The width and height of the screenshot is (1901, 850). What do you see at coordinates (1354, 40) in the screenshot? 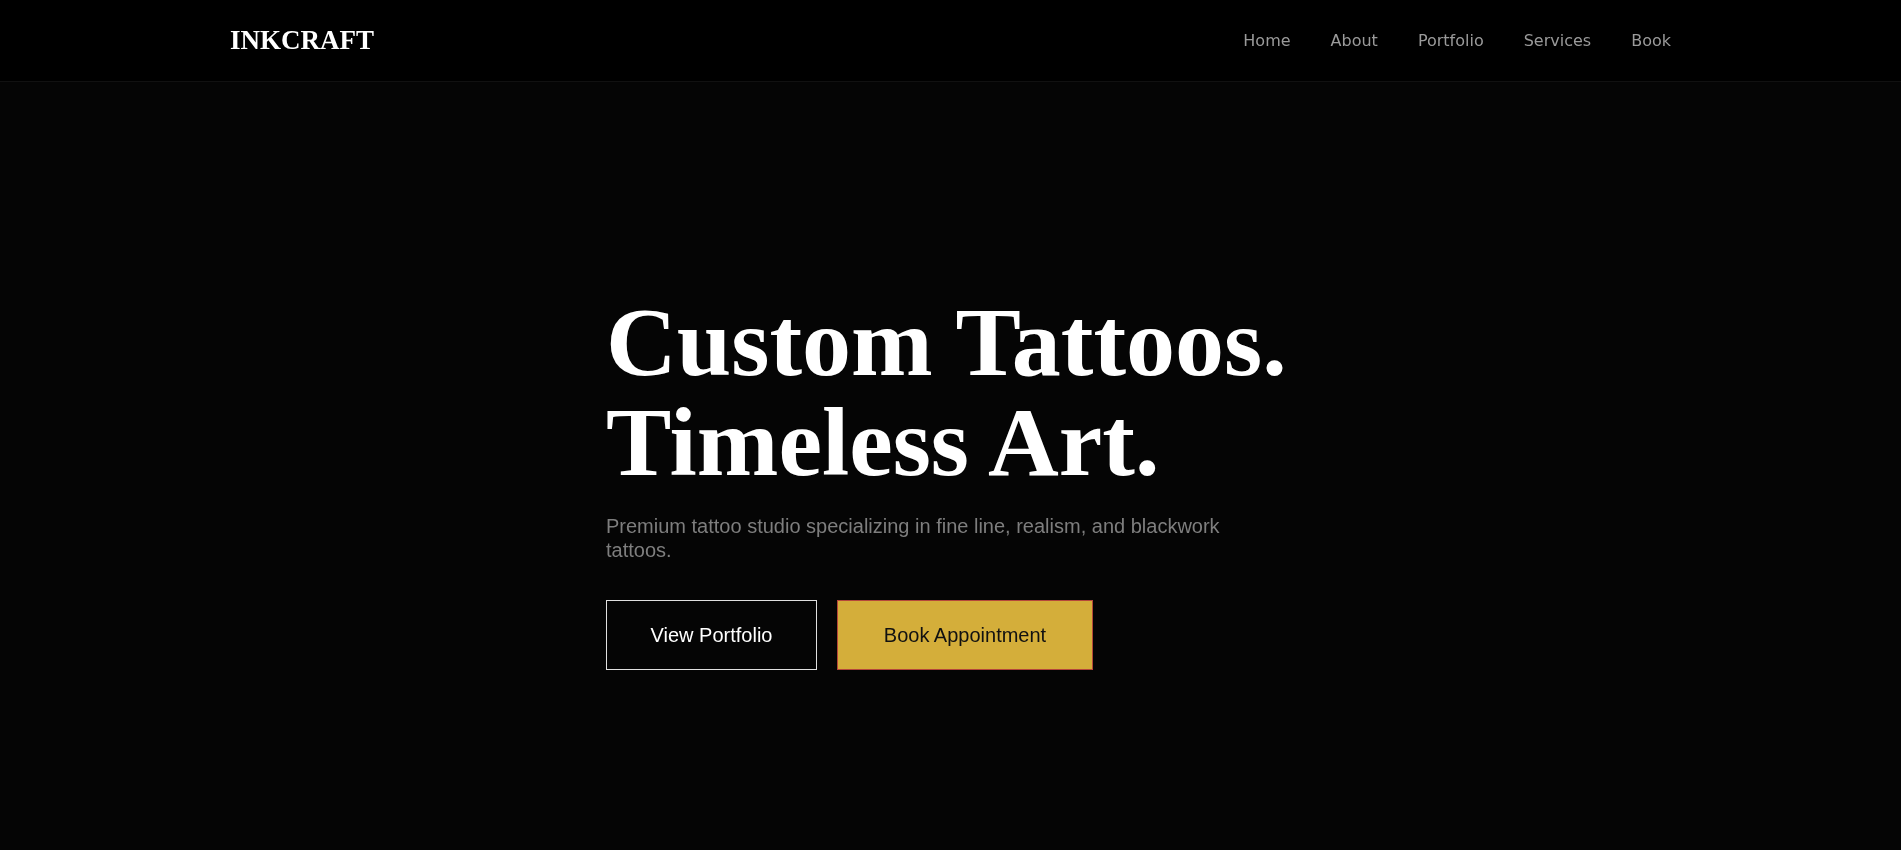
I see `nav-link: About` at bounding box center [1354, 40].